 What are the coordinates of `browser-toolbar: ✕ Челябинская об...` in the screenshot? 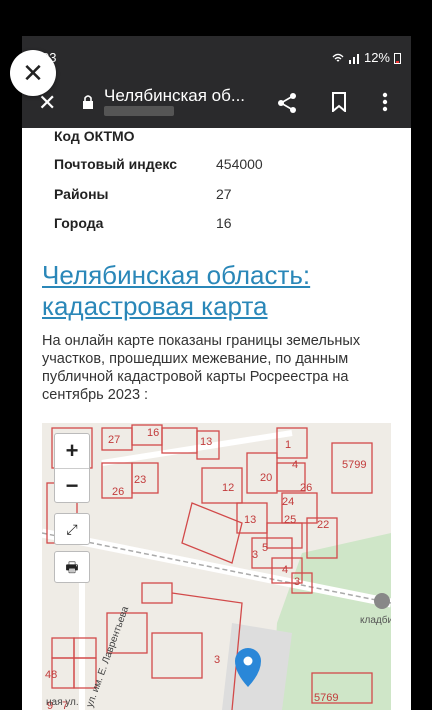 It's located at (216, 104).